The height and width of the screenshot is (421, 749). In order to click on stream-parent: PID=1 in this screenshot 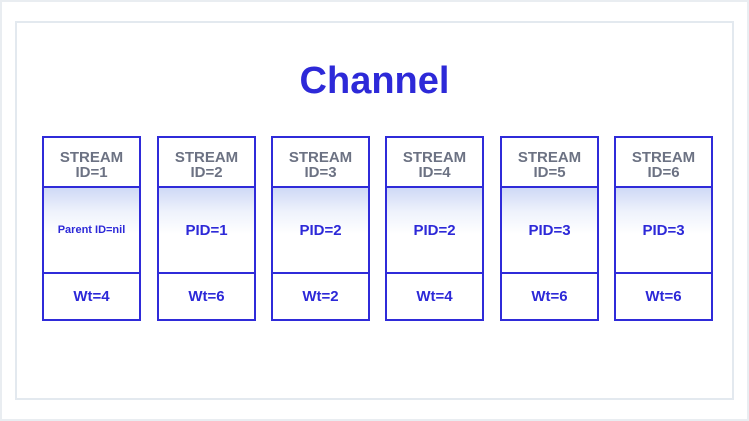, I will do `click(206, 231)`.